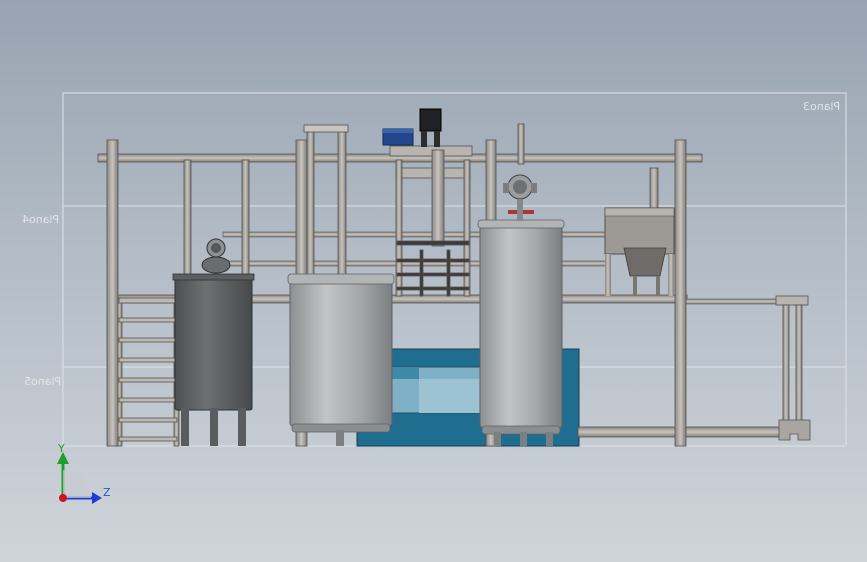 Image resolution: width=867 pixels, height=562 pixels. Describe the element at coordinates (61, 448) in the screenshot. I see `triad-y-label: Y` at that location.